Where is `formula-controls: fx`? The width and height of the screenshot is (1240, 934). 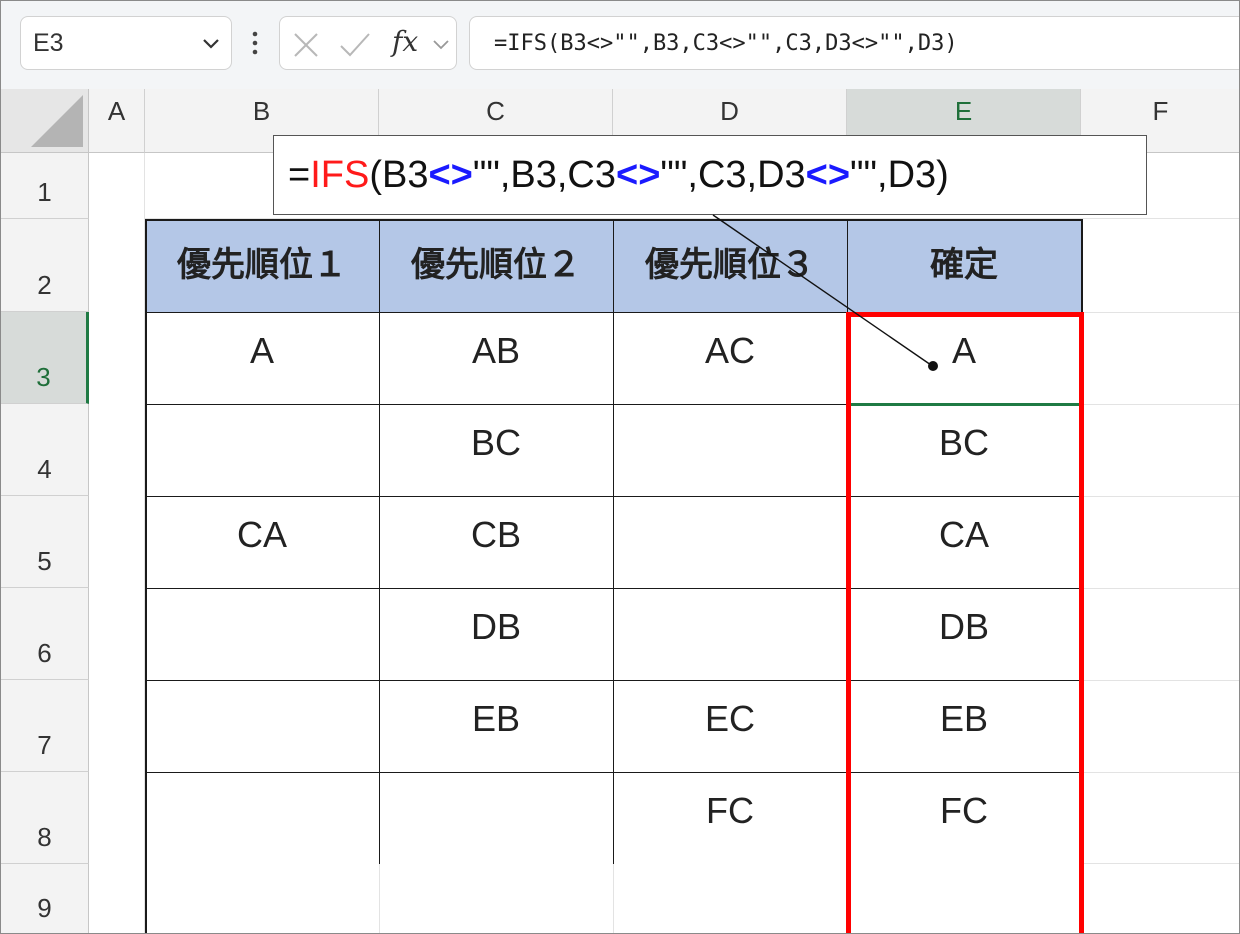
formula-controls: fx is located at coordinates (368, 43).